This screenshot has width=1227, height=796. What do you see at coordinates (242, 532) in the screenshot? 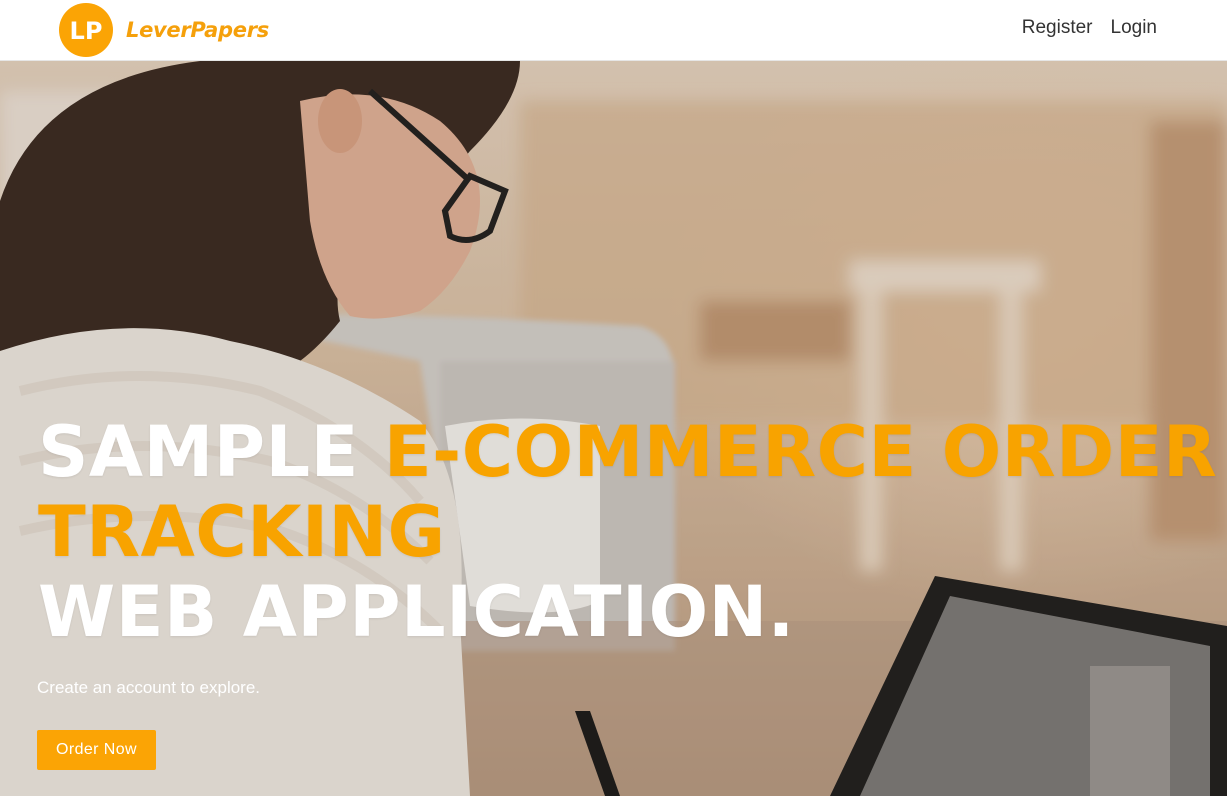
I see `headline-accent-2: TRACKING` at bounding box center [242, 532].